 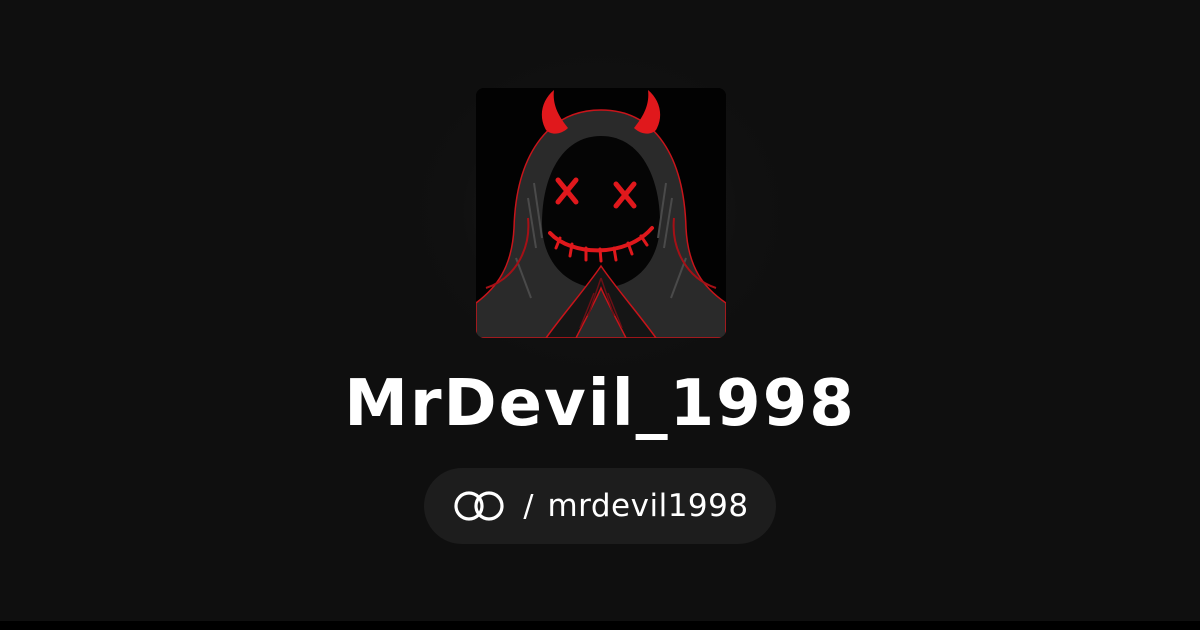 I want to click on hooded-devil-avatar-icon, so click(x=601, y=213).